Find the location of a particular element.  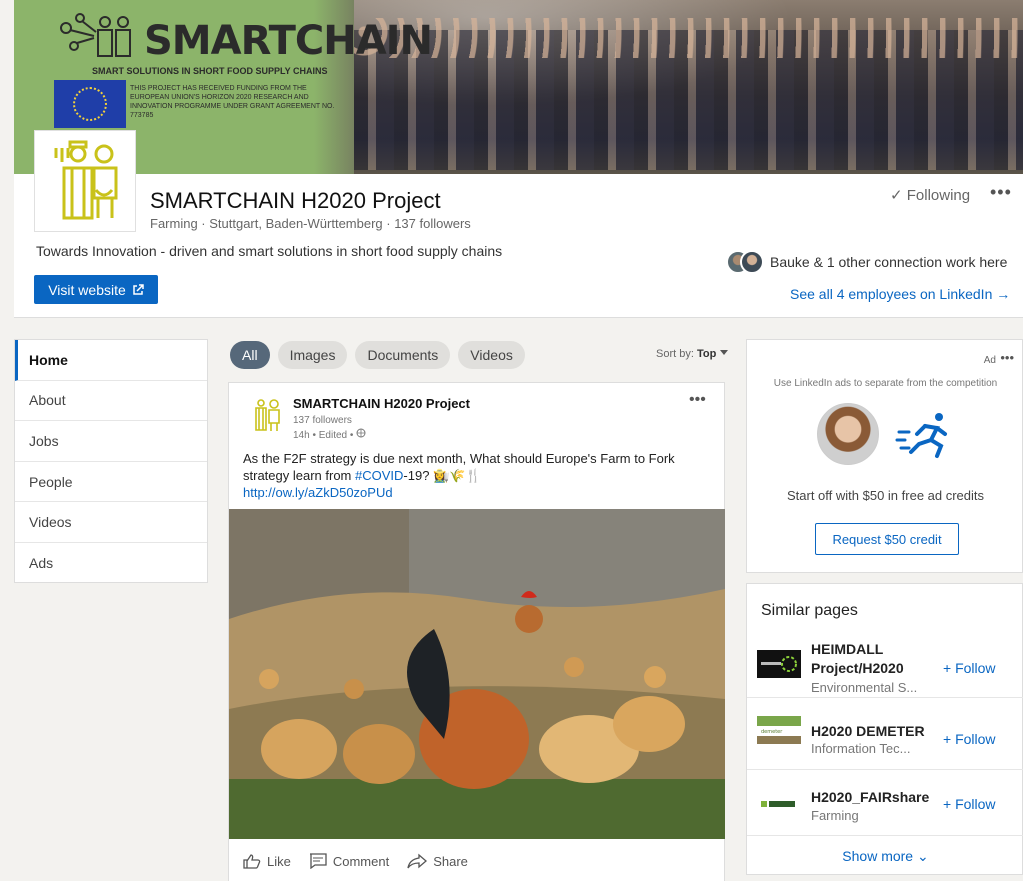

share-button: Share is located at coordinates (437, 861).